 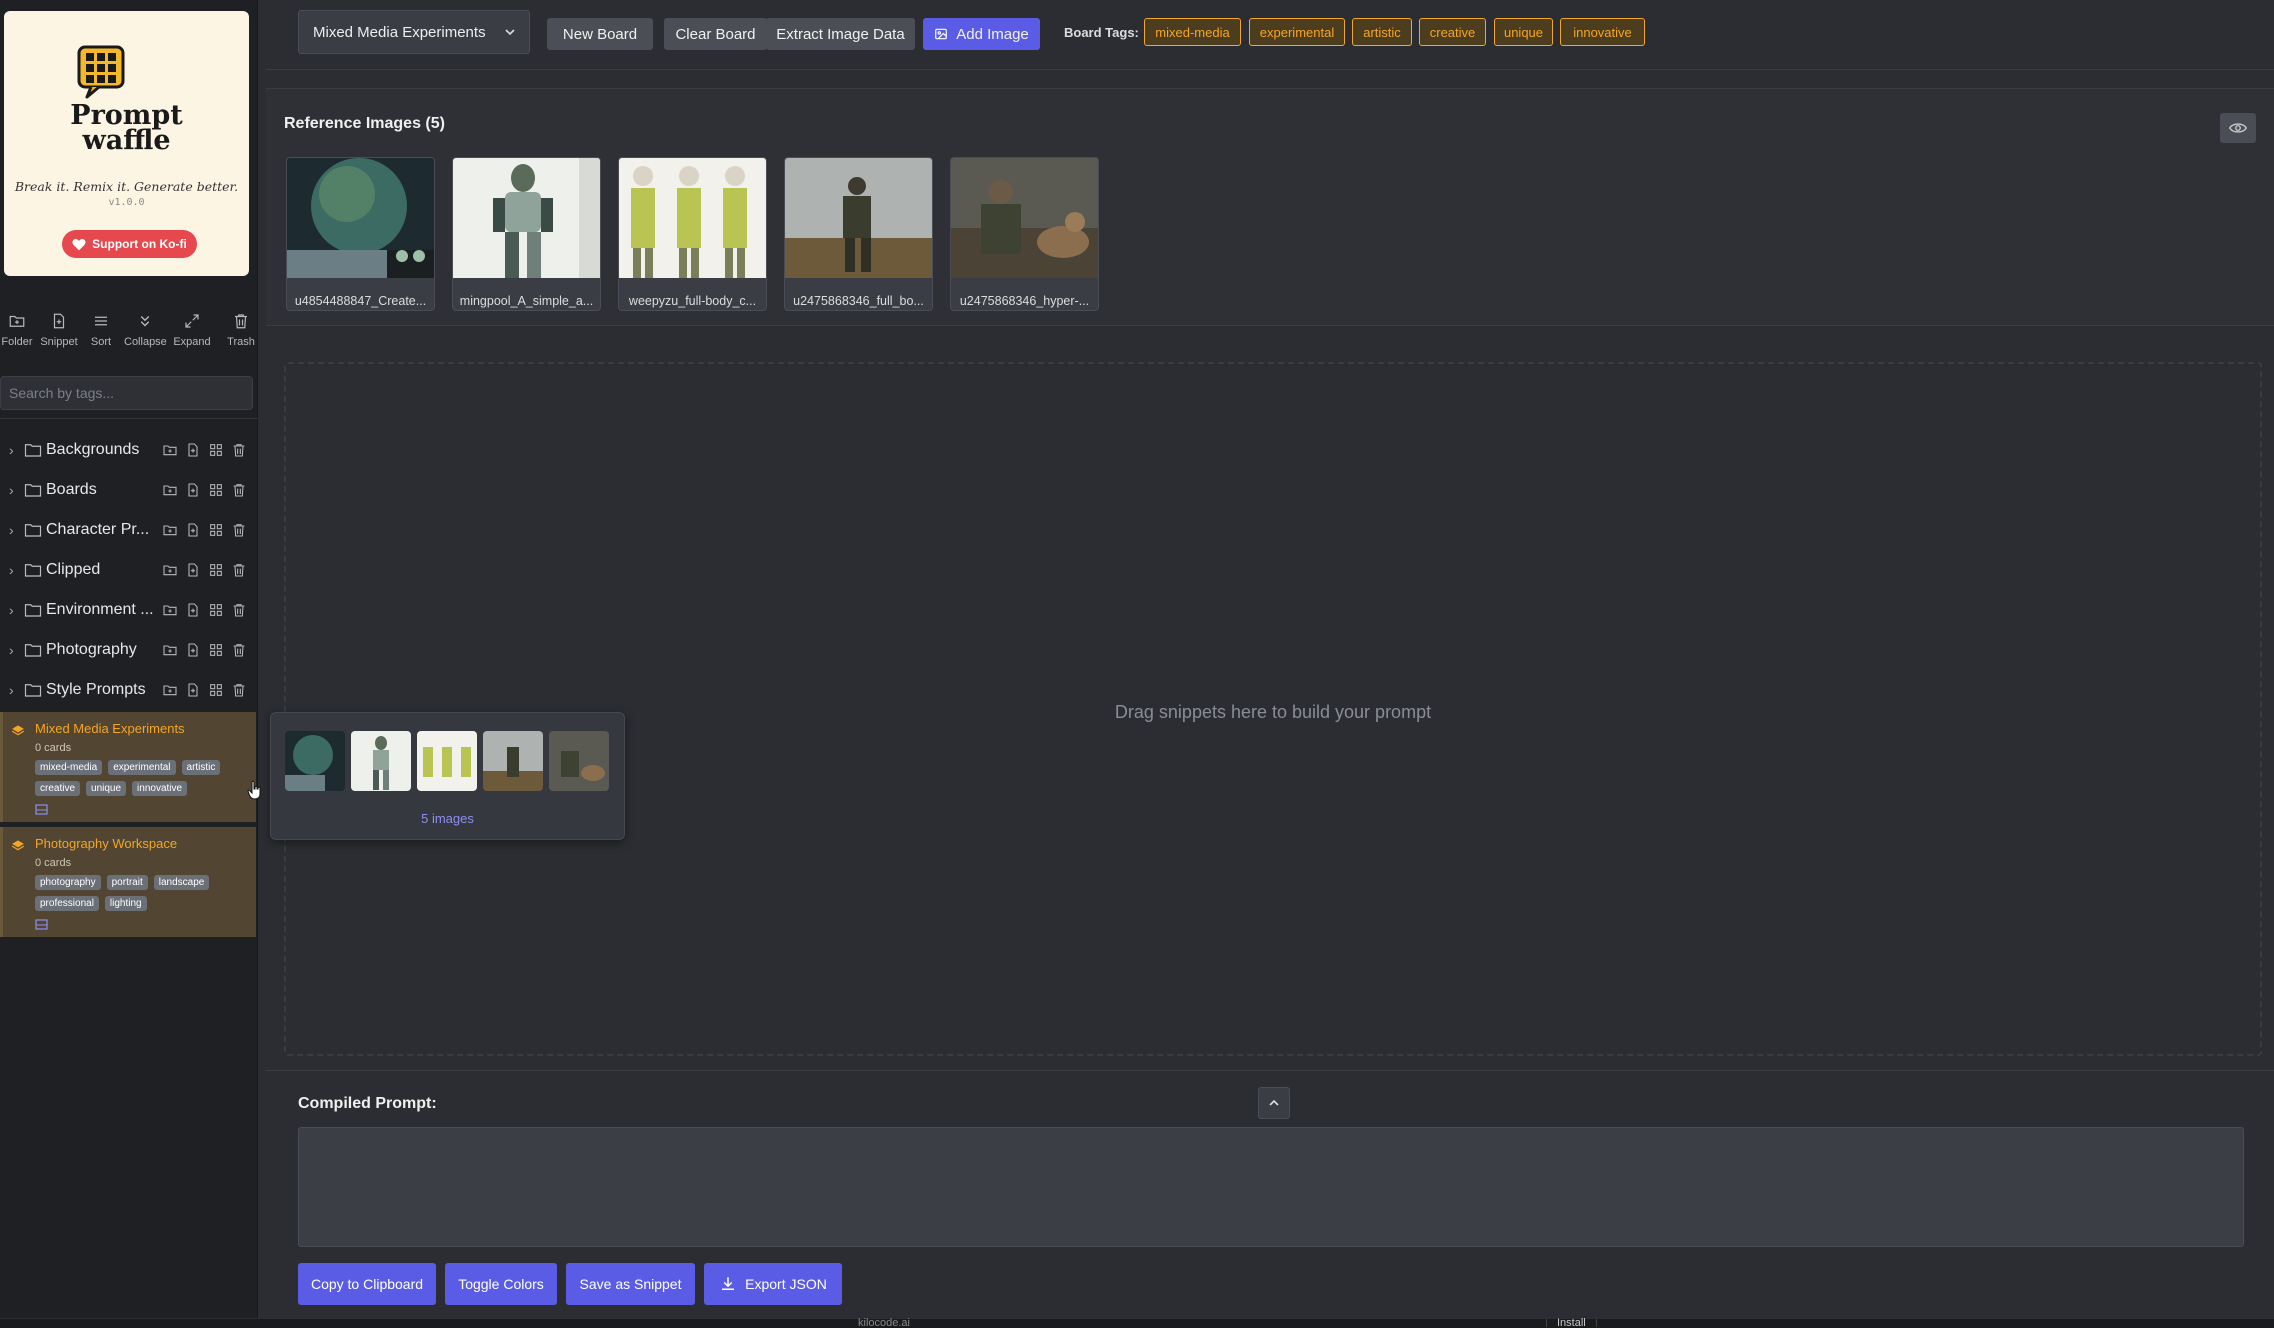 What do you see at coordinates (600, 34) in the screenshot?
I see `new-board-button: New Board` at bounding box center [600, 34].